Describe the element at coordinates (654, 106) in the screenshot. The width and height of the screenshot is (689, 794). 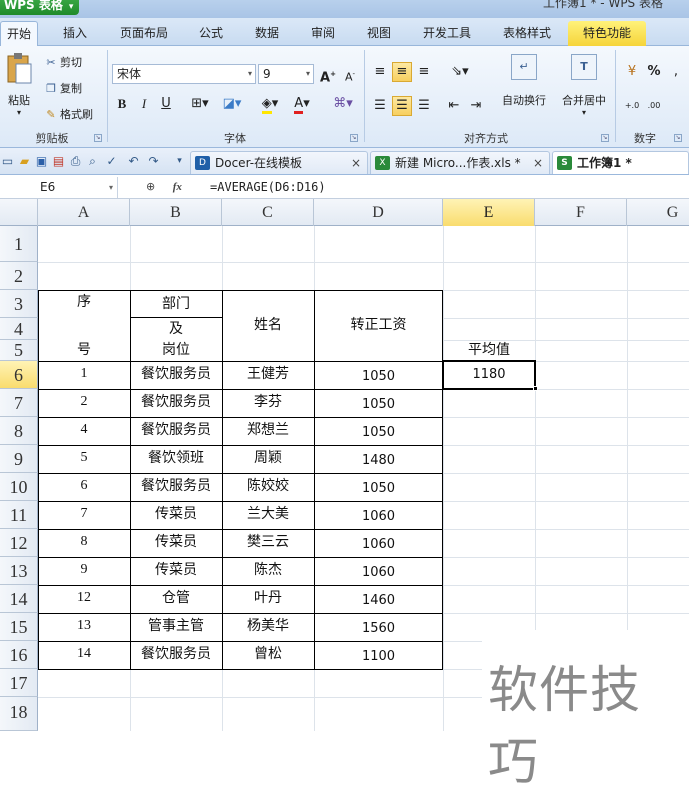
I see `decrease-decimal-icon: .00` at that location.